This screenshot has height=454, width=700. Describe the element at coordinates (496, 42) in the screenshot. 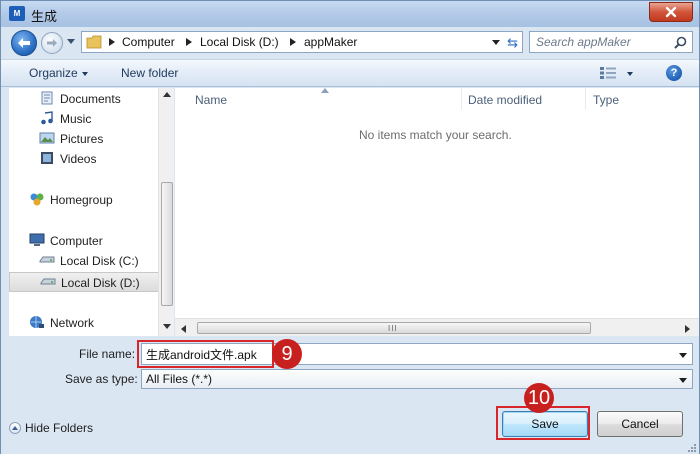

I see `address-dropdown-icon` at that location.